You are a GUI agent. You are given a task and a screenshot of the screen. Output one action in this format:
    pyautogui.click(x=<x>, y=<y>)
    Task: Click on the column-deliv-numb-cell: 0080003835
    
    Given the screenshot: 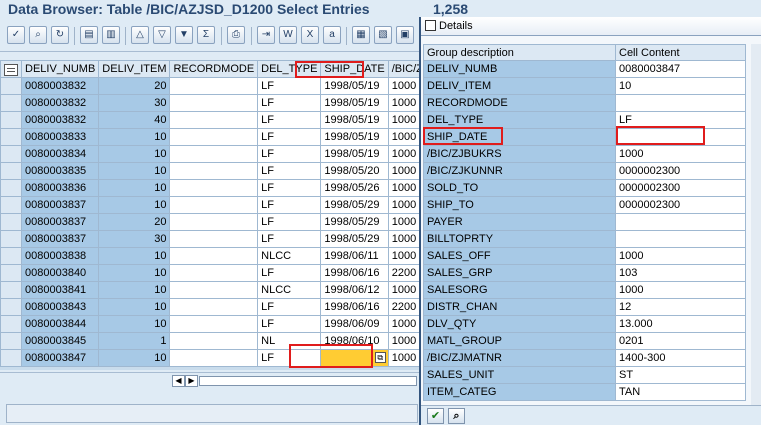 What is the action you would take?
    pyautogui.click(x=60, y=171)
    